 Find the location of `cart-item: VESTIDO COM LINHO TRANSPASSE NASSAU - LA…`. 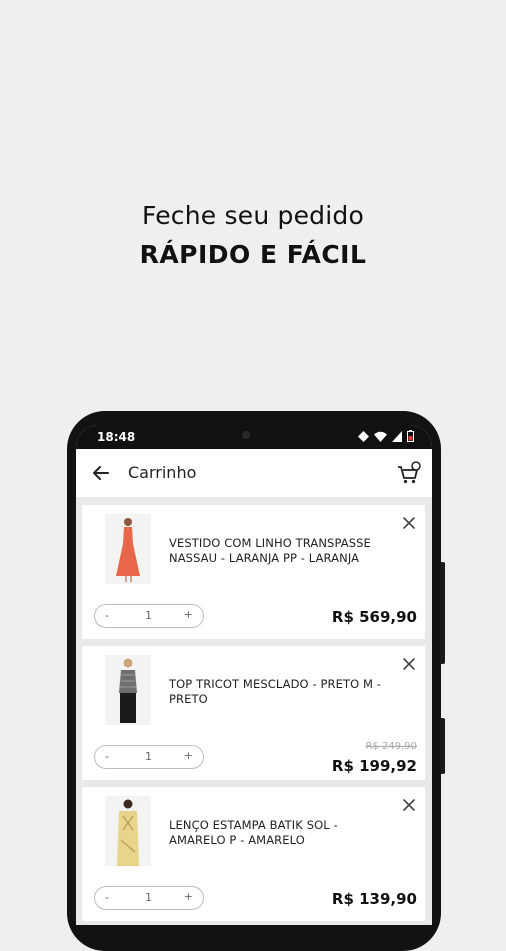

cart-item: VESTIDO COM LINHO TRANSPASSE NASSAU - LA… is located at coordinates (253, 572).